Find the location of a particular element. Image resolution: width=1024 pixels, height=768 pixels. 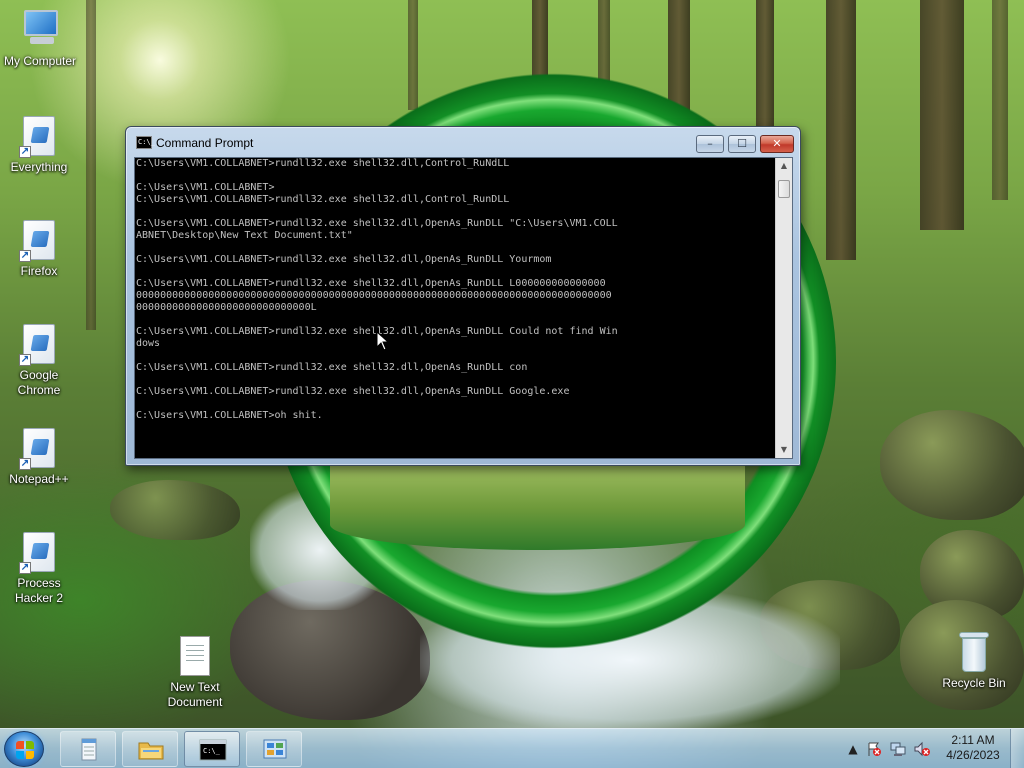

desktop-icon-notepad-plus-plus: ↗ Notepad++ is located at coordinates (39, 457).